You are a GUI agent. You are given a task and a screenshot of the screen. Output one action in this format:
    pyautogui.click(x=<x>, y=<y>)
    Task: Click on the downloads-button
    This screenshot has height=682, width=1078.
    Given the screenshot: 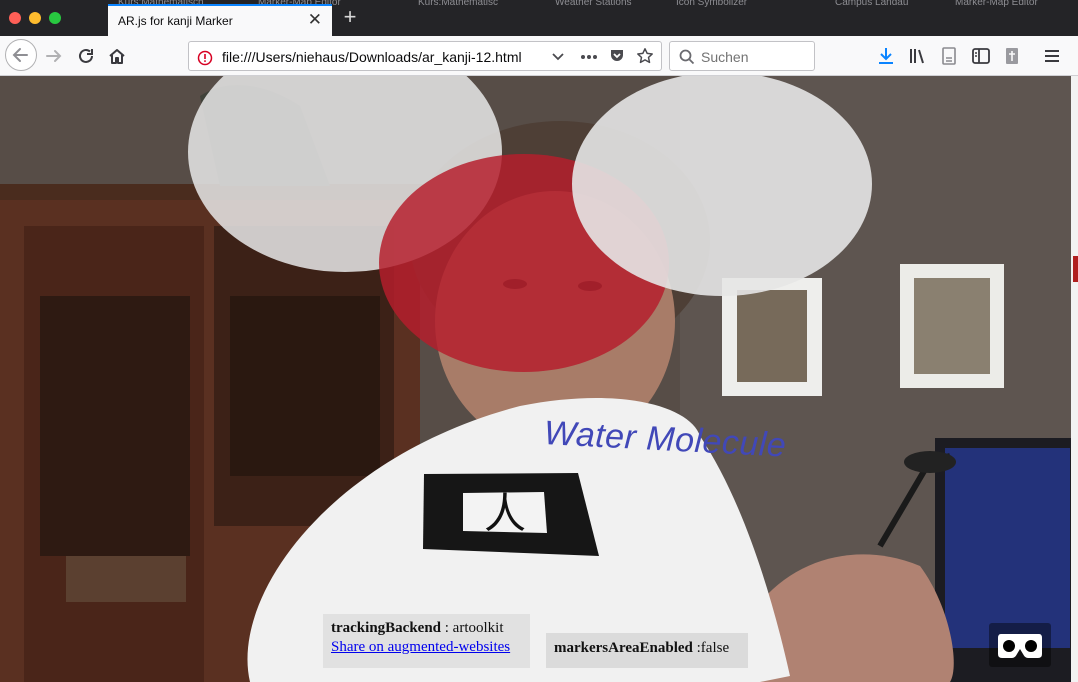 What is the action you would take?
    pyautogui.click(x=886, y=56)
    